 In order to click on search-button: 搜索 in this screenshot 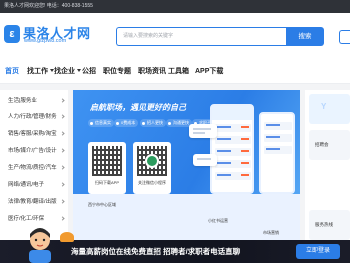, I will do `click(305, 36)`.